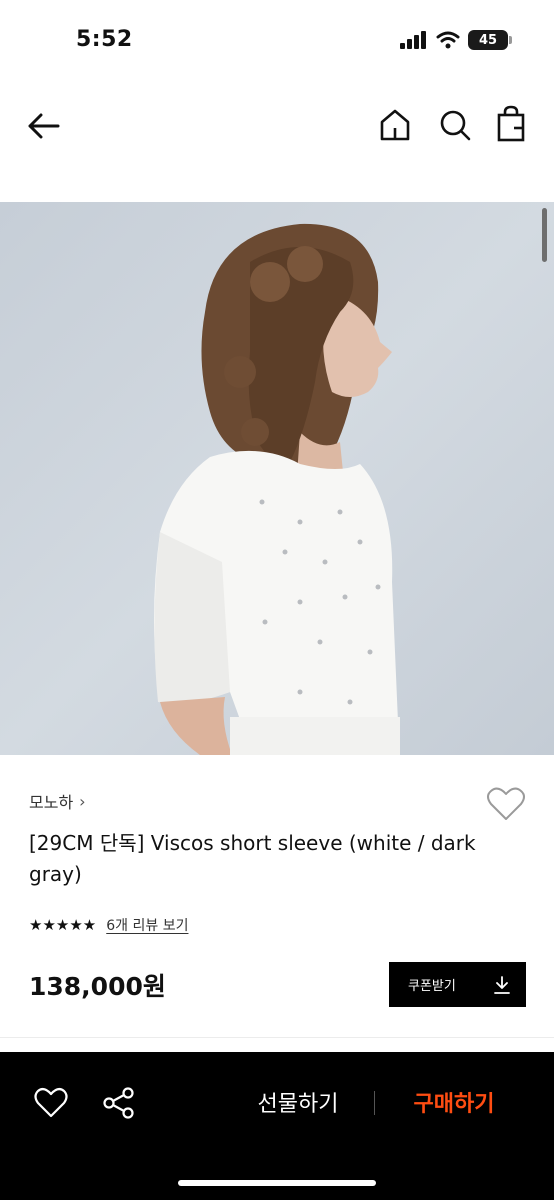 The image size is (554, 1200). I want to click on scroll-indicator, so click(544, 235).